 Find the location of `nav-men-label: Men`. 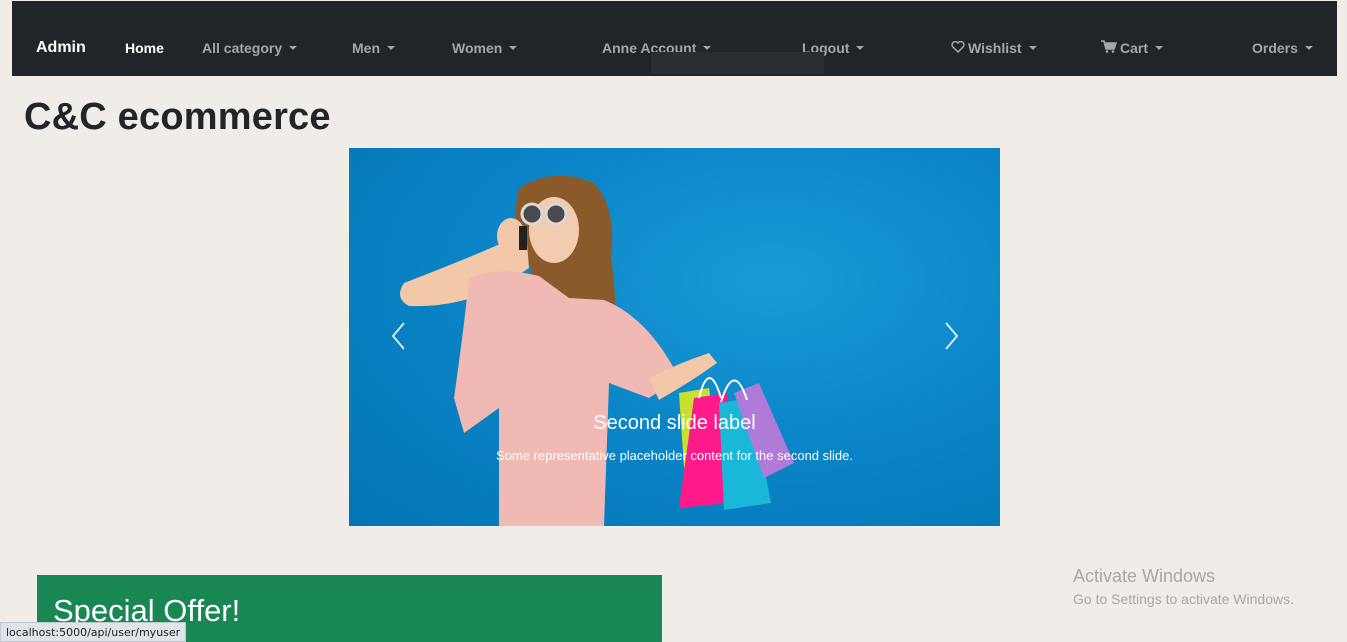

nav-men-label: Men is located at coordinates (366, 48).